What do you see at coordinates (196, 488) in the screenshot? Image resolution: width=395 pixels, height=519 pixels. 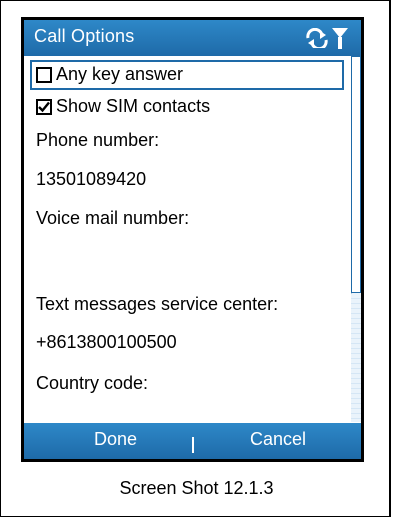 I see `screenshot-caption: Screen Shot 12.1.3` at bounding box center [196, 488].